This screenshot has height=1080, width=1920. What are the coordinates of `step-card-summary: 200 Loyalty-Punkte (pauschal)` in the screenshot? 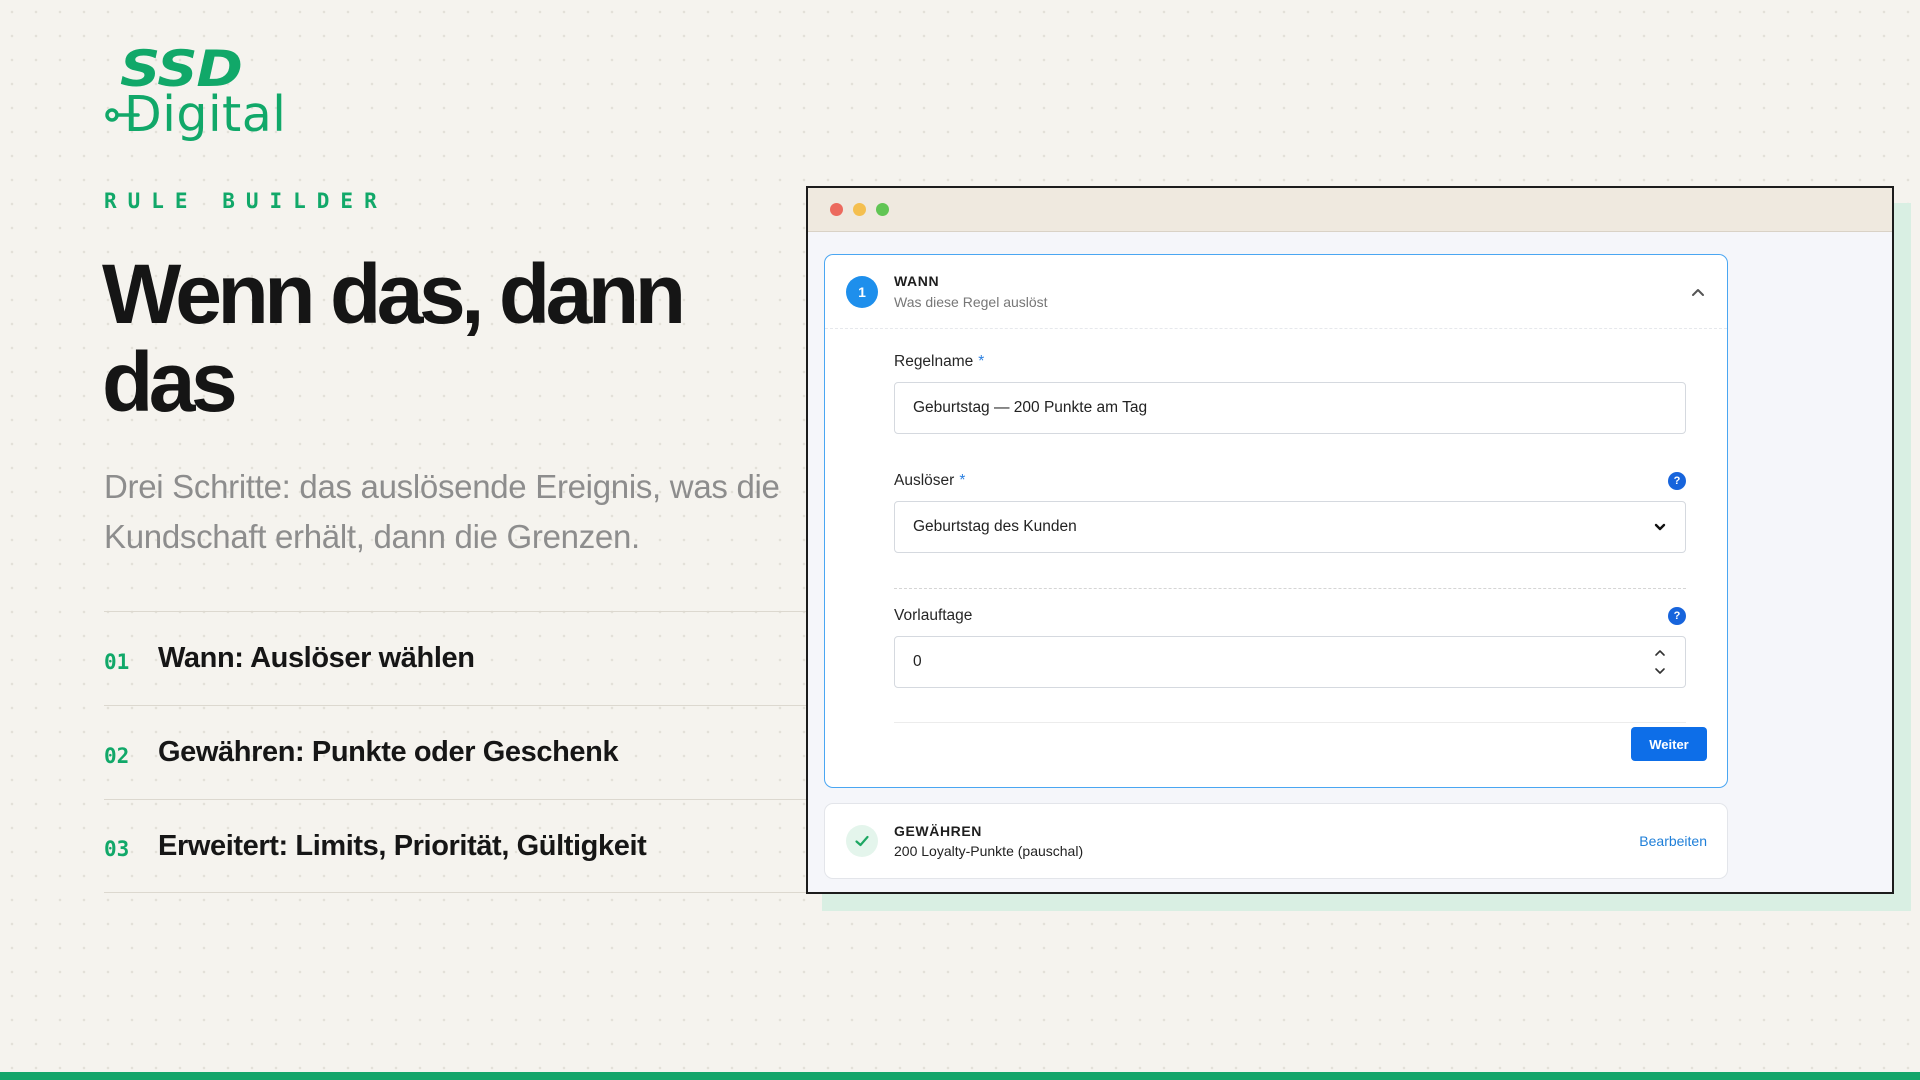 It's located at (989, 851).